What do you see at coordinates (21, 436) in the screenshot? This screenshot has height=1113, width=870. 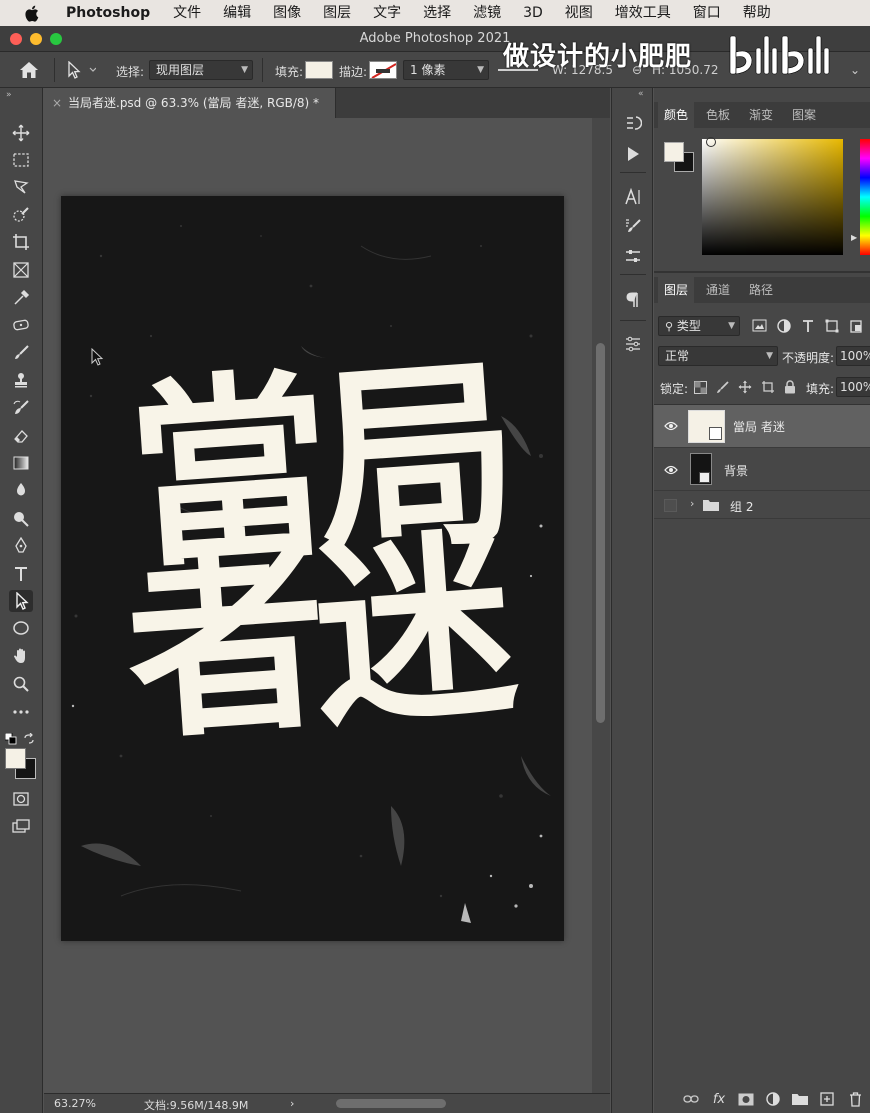 I see `eraser-tool-icon` at bounding box center [21, 436].